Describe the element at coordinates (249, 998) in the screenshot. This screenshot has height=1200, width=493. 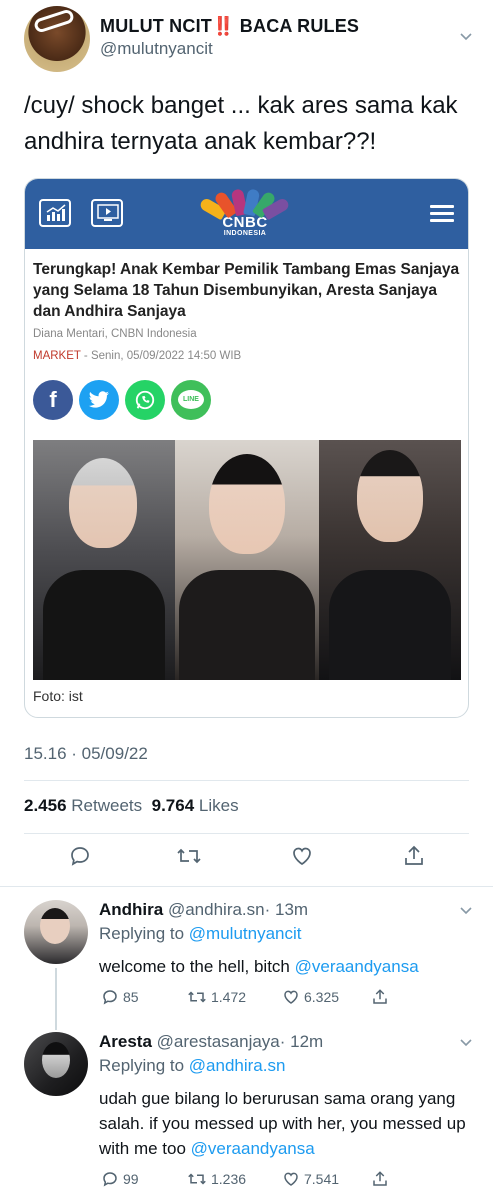
I see `reply-actions: 85 1.472 6.325` at that location.